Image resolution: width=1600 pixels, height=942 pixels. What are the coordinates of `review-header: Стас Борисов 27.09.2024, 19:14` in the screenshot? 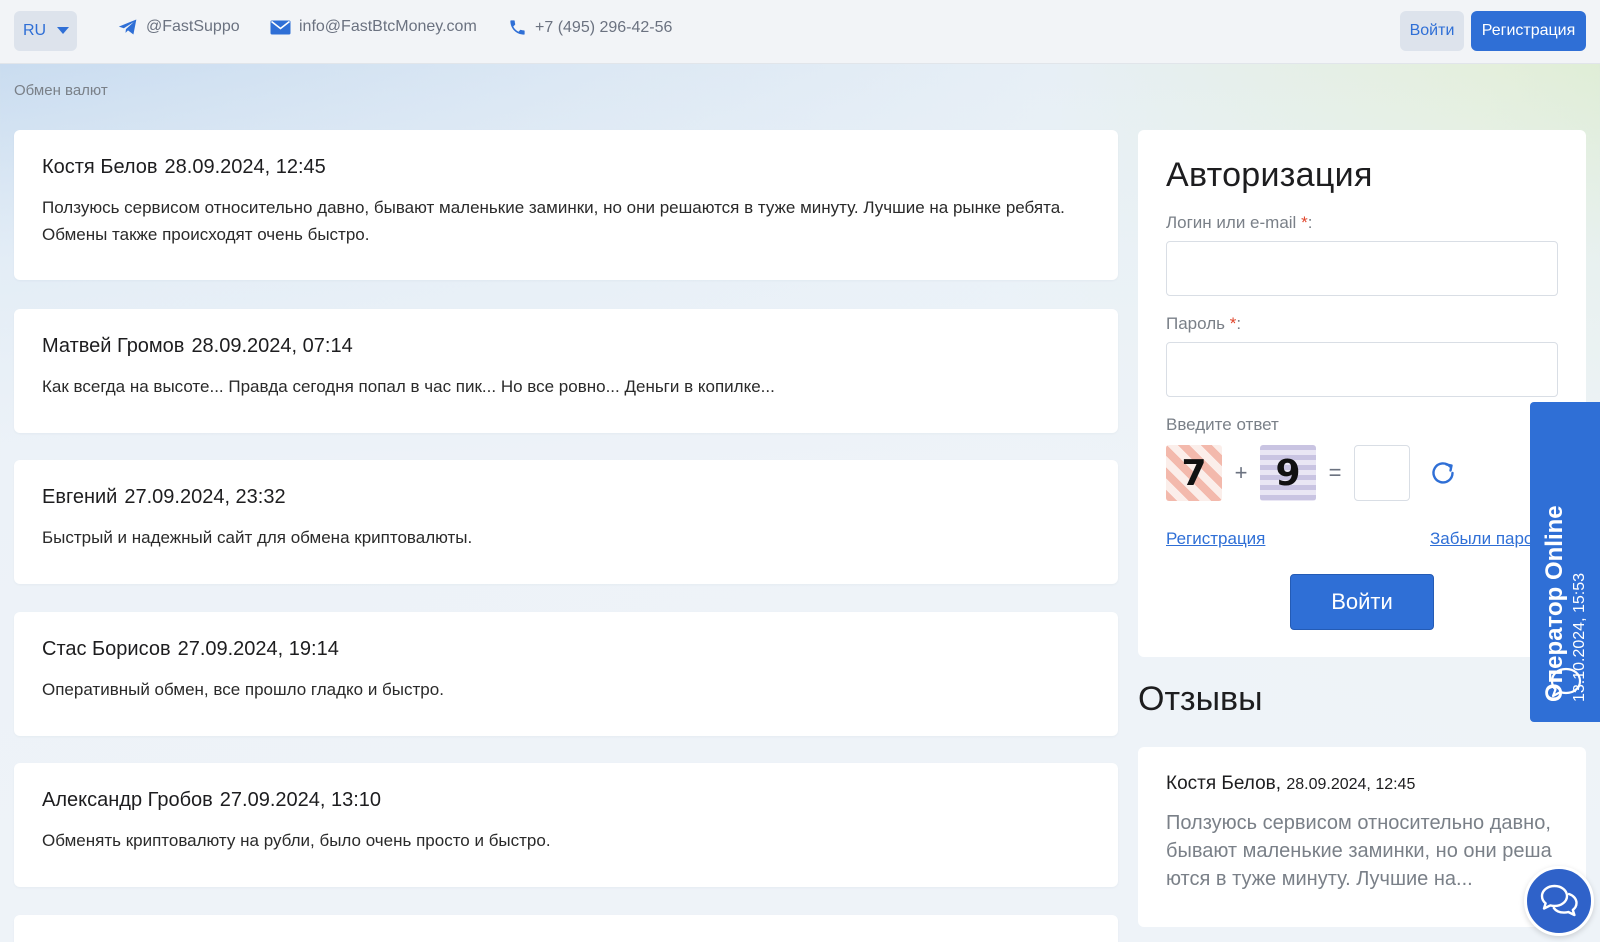 It's located at (566, 649).